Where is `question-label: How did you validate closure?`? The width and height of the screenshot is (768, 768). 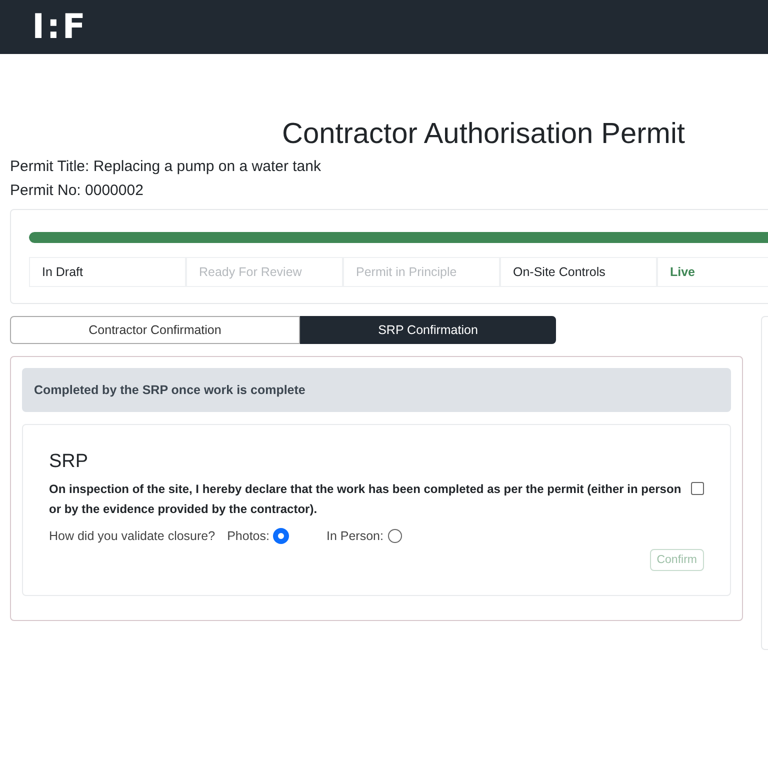
question-label: How did you validate closure? is located at coordinates (132, 536).